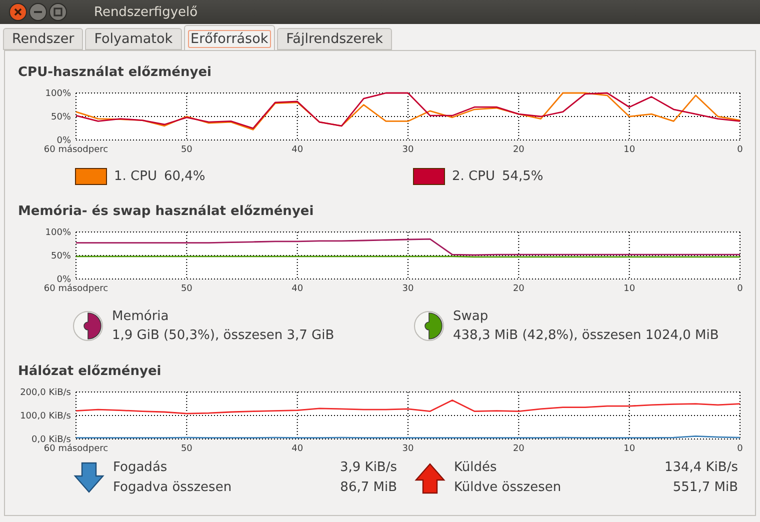 The height and width of the screenshot is (522, 760). Describe the element at coordinates (334, 39) in the screenshot. I see `tab: Fájlrendszerek` at that location.